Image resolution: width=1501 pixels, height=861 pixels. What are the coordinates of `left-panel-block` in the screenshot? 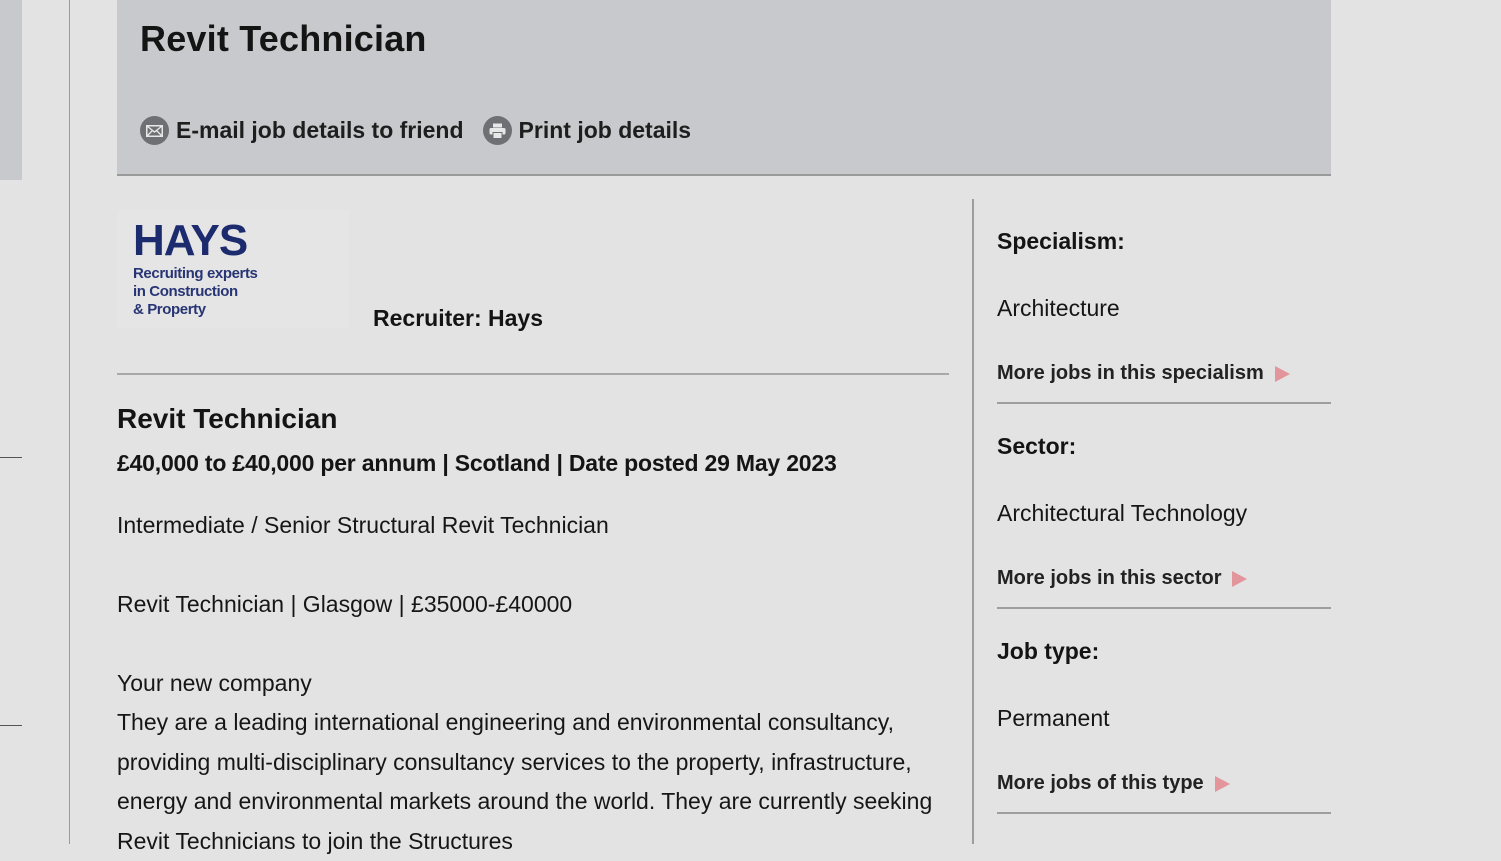 It's located at (11, 90).